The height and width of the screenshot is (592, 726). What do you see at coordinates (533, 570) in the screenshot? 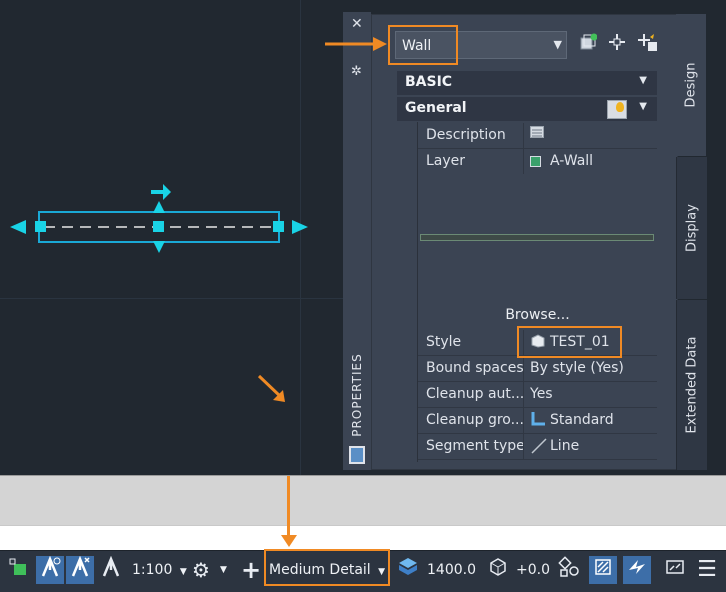
I see `elevation-value: +0.0` at bounding box center [533, 570].